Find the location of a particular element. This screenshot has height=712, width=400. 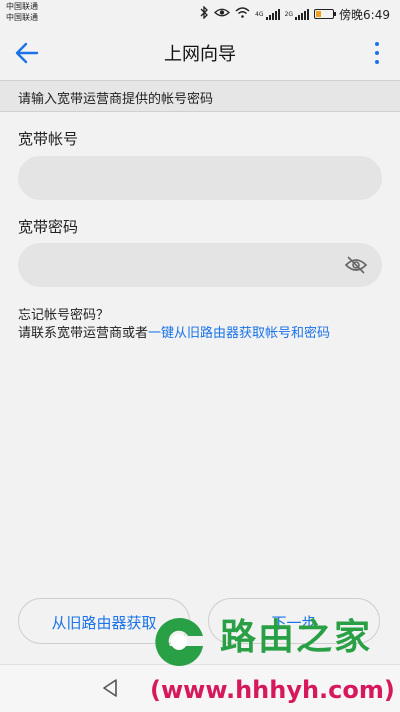

watermark-title: 路由之家 is located at coordinates (296, 637).